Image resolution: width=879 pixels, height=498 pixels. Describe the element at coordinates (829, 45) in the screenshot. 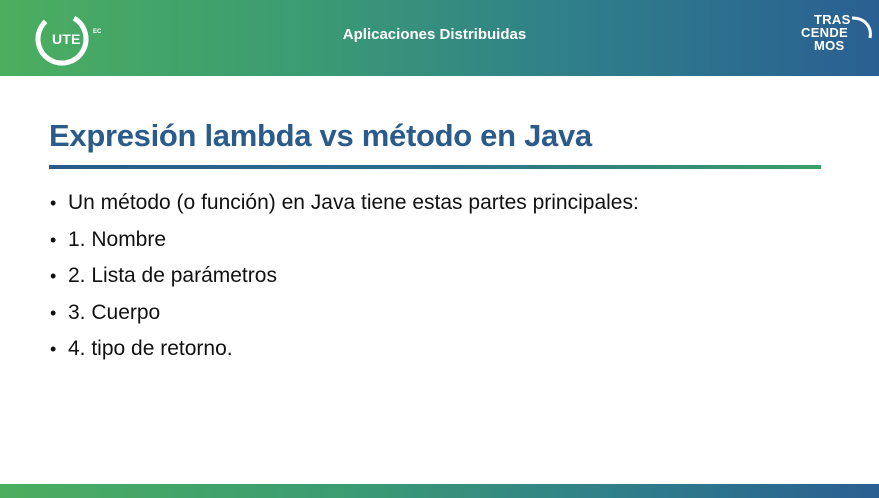

I see `brand-line-3: MOS` at that location.